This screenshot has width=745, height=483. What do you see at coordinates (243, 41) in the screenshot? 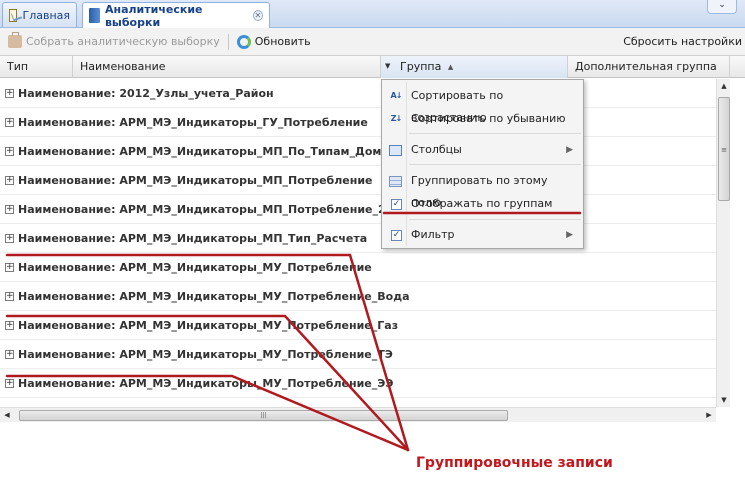
I see `refresh-icon` at bounding box center [243, 41].